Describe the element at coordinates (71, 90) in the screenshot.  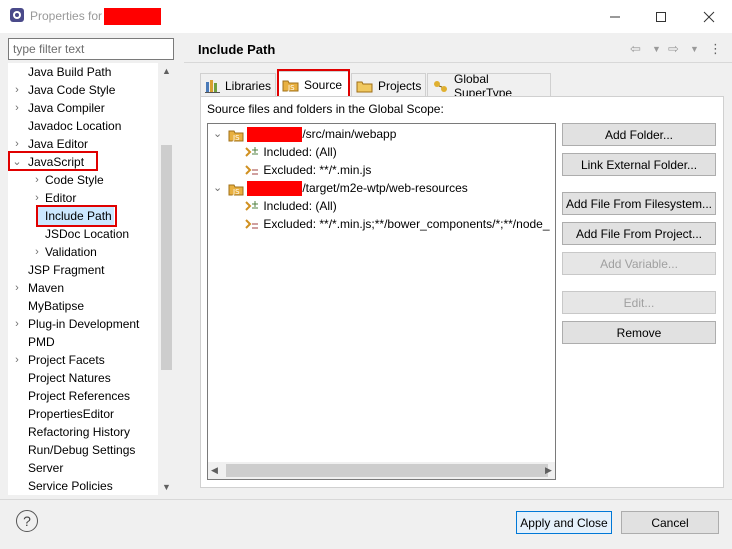
I see `tree-item-java-code-style: Java Code Style` at that location.